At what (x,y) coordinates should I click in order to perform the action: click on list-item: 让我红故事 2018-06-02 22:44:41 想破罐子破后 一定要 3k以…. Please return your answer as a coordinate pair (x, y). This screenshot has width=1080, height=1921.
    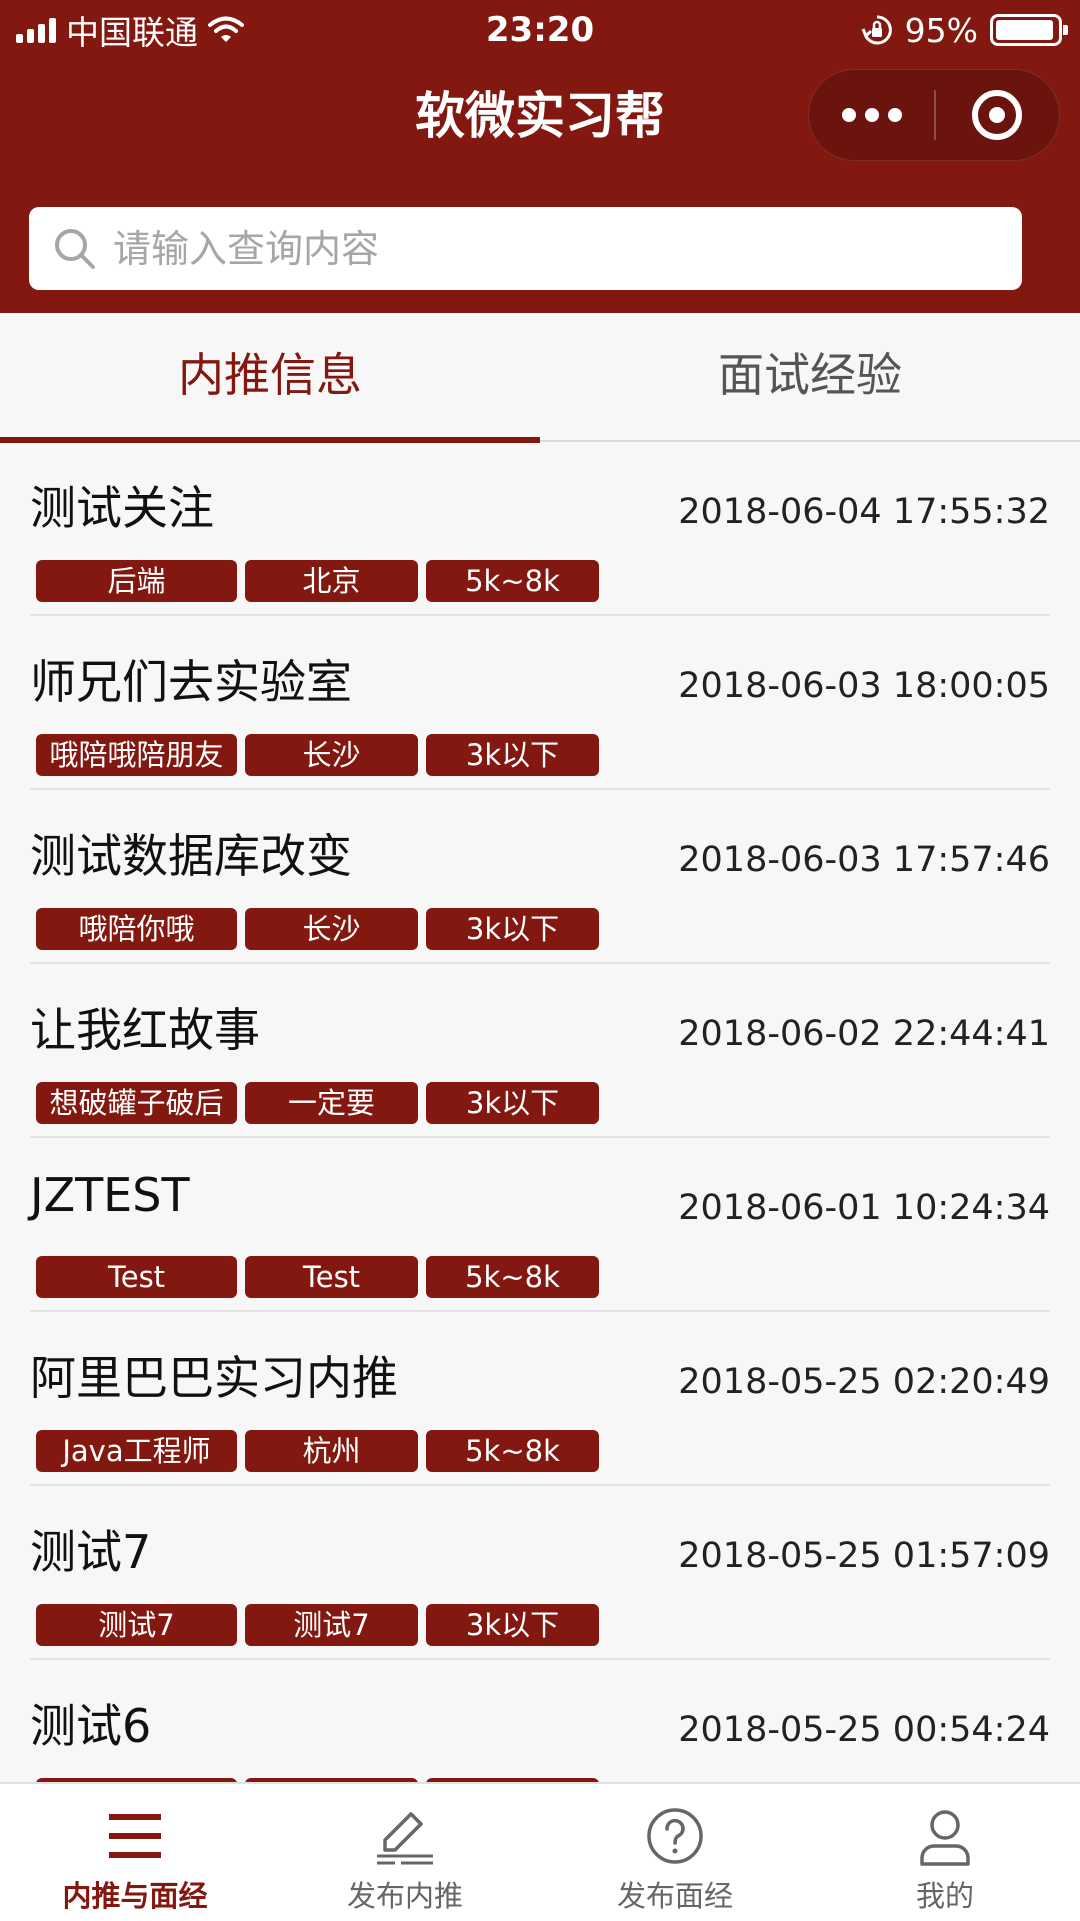
    Looking at the image, I should click on (540, 1051).